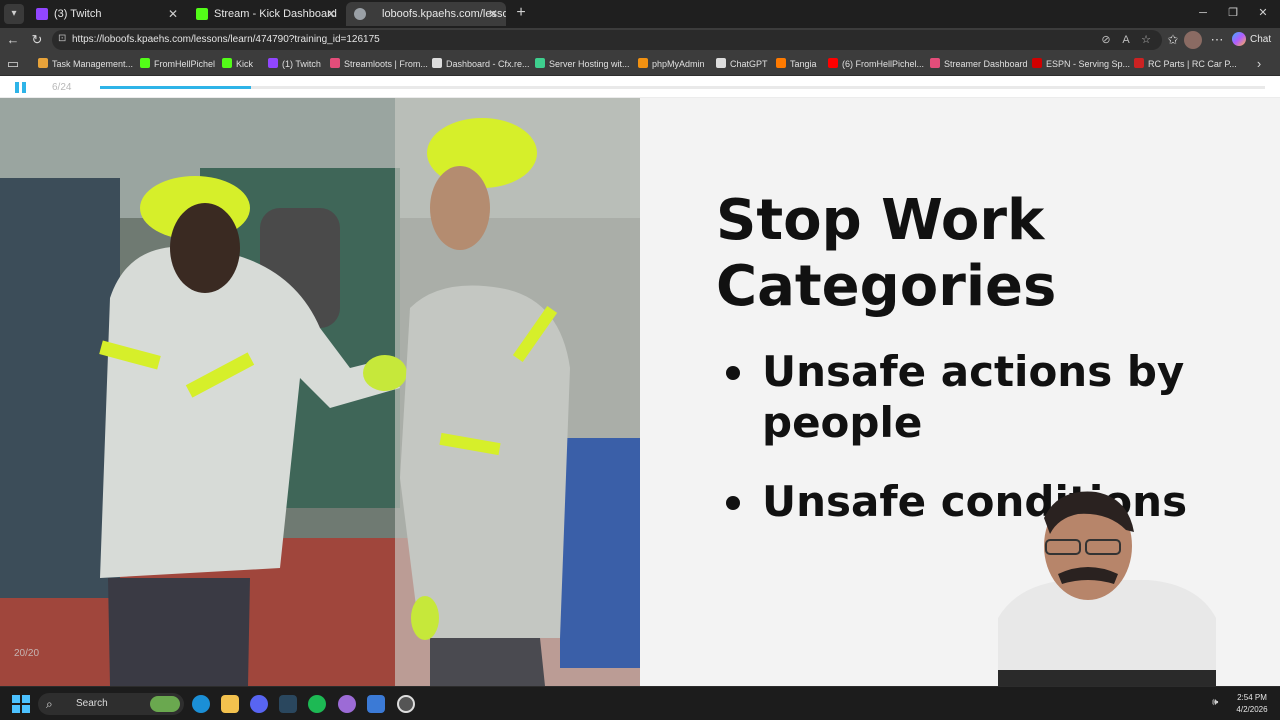  I want to click on profile-avatar, so click(1193, 40).